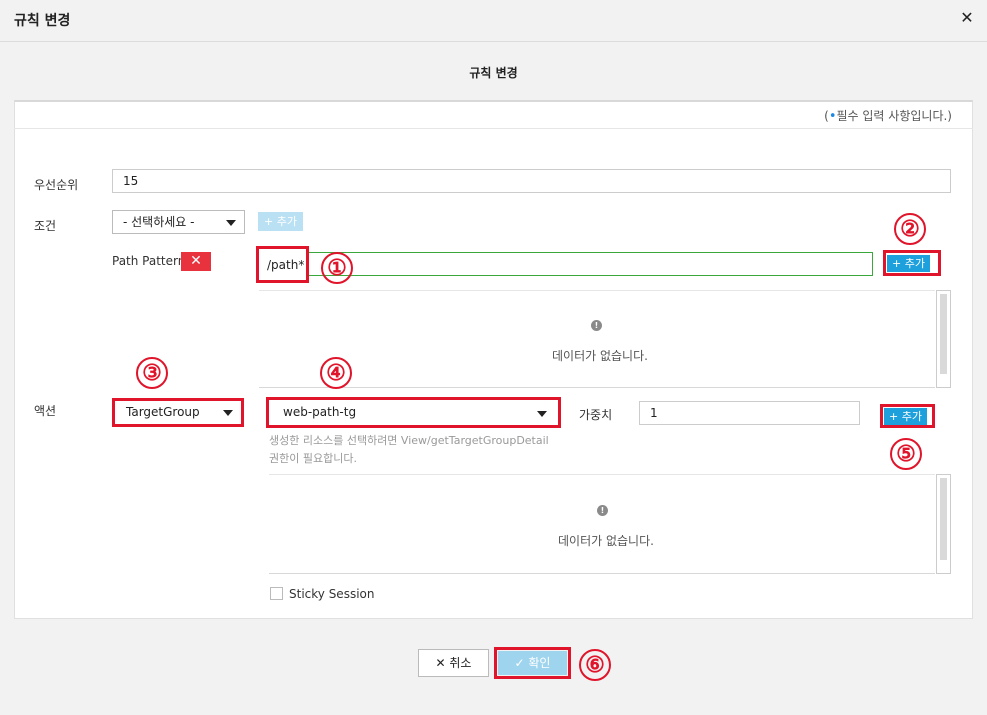  Describe the element at coordinates (413, 412) in the screenshot. I see `target-group-select: web-path-tg` at that location.